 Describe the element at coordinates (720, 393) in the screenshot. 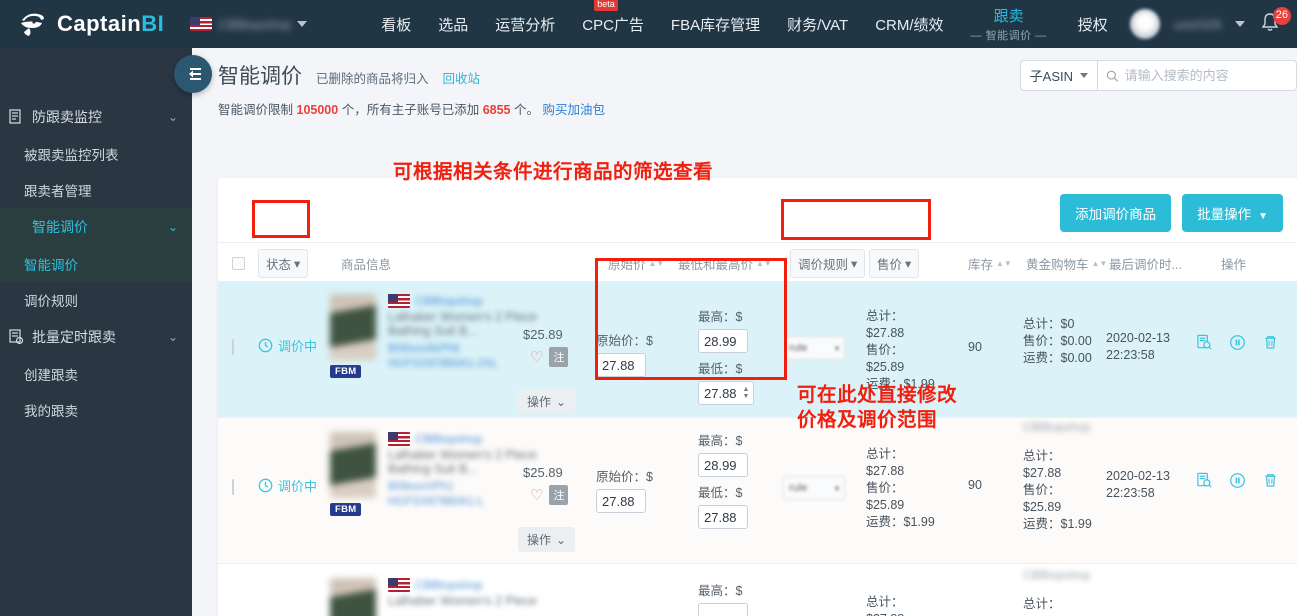

I see `lowest-price-value: 27.88` at that location.